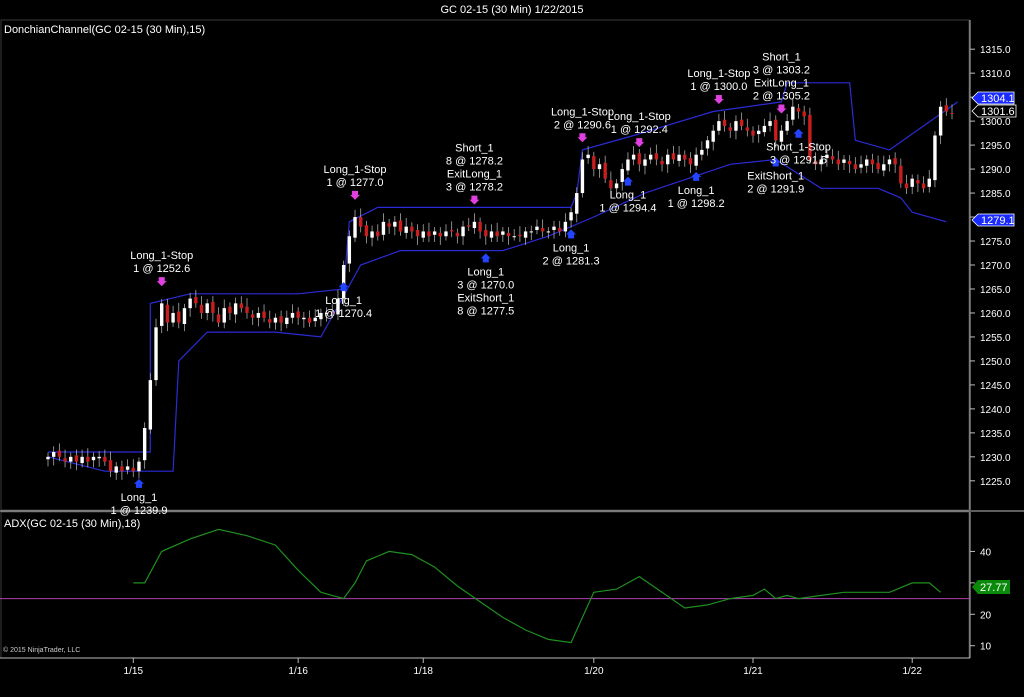 This screenshot has height=697, width=1024. Describe the element at coordinates (511, 10) in the screenshot. I see `chart-title: GC 02-15 (30 Min) 1/22/2015` at that location.